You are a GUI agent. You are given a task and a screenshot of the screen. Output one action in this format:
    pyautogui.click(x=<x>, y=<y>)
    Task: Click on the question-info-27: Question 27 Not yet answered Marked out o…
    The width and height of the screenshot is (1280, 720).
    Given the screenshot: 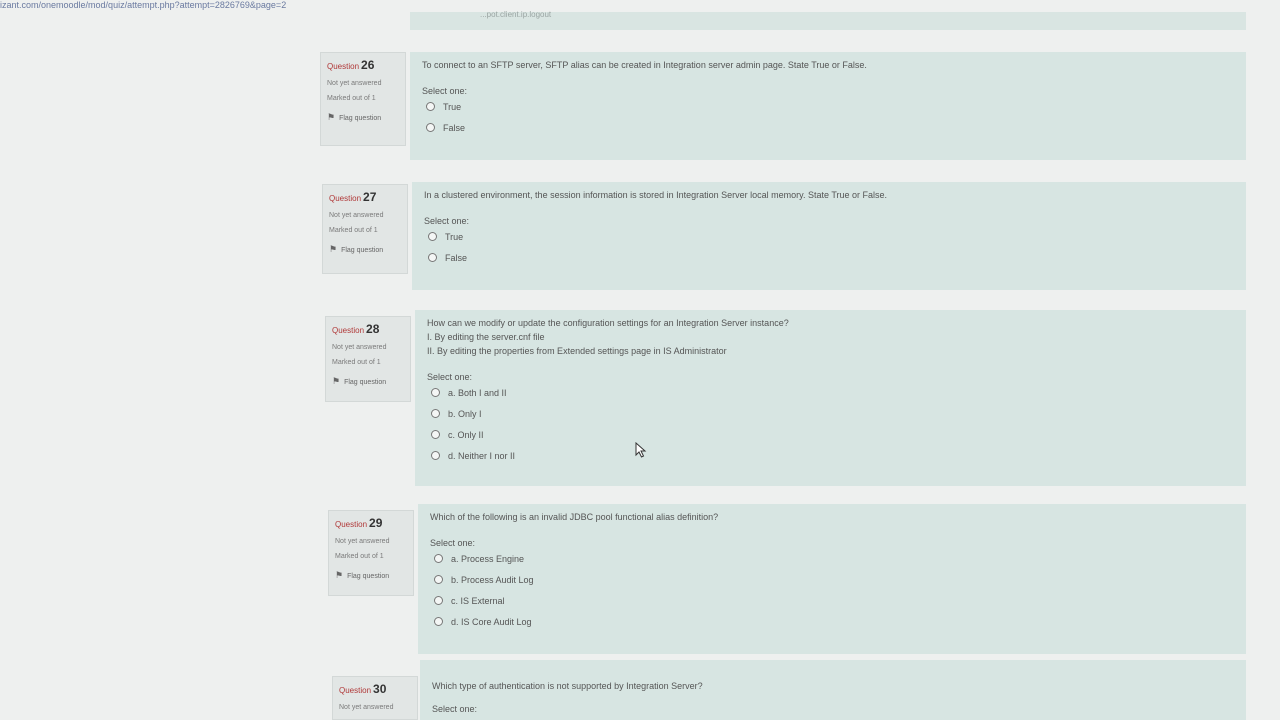 What is the action you would take?
    pyautogui.click(x=365, y=229)
    